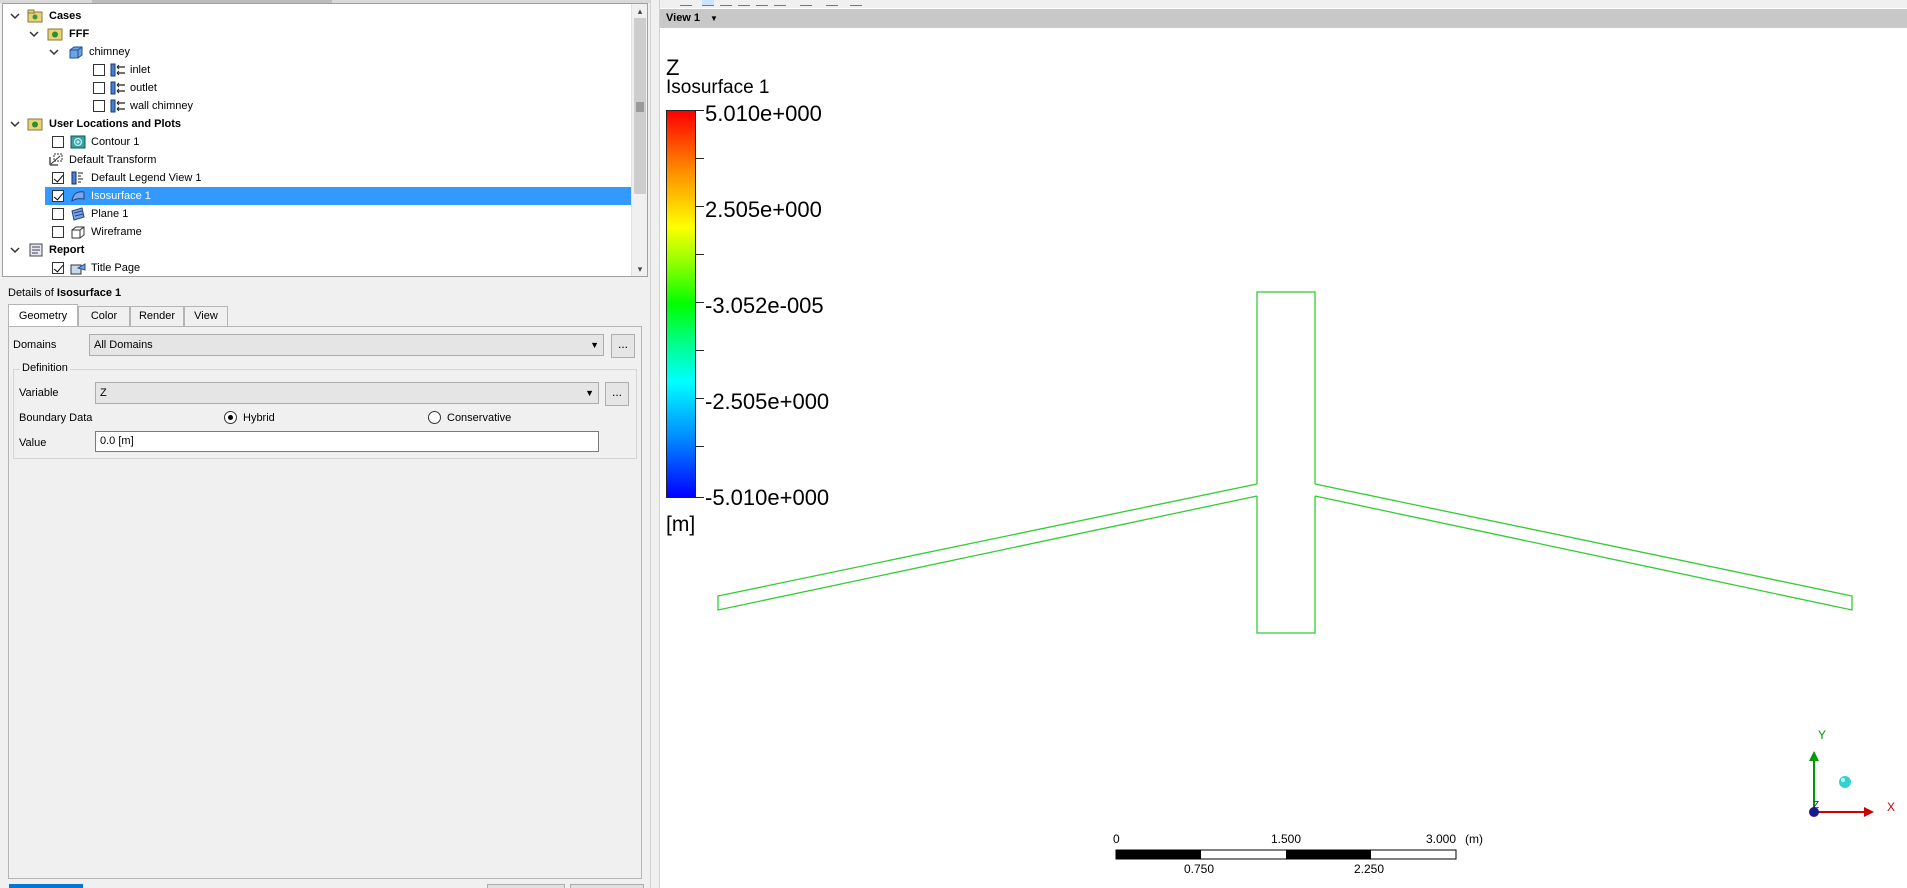 The height and width of the screenshot is (888, 1907). Describe the element at coordinates (318, 52) in the screenshot. I see `tree-item-chimney: chimney` at that location.